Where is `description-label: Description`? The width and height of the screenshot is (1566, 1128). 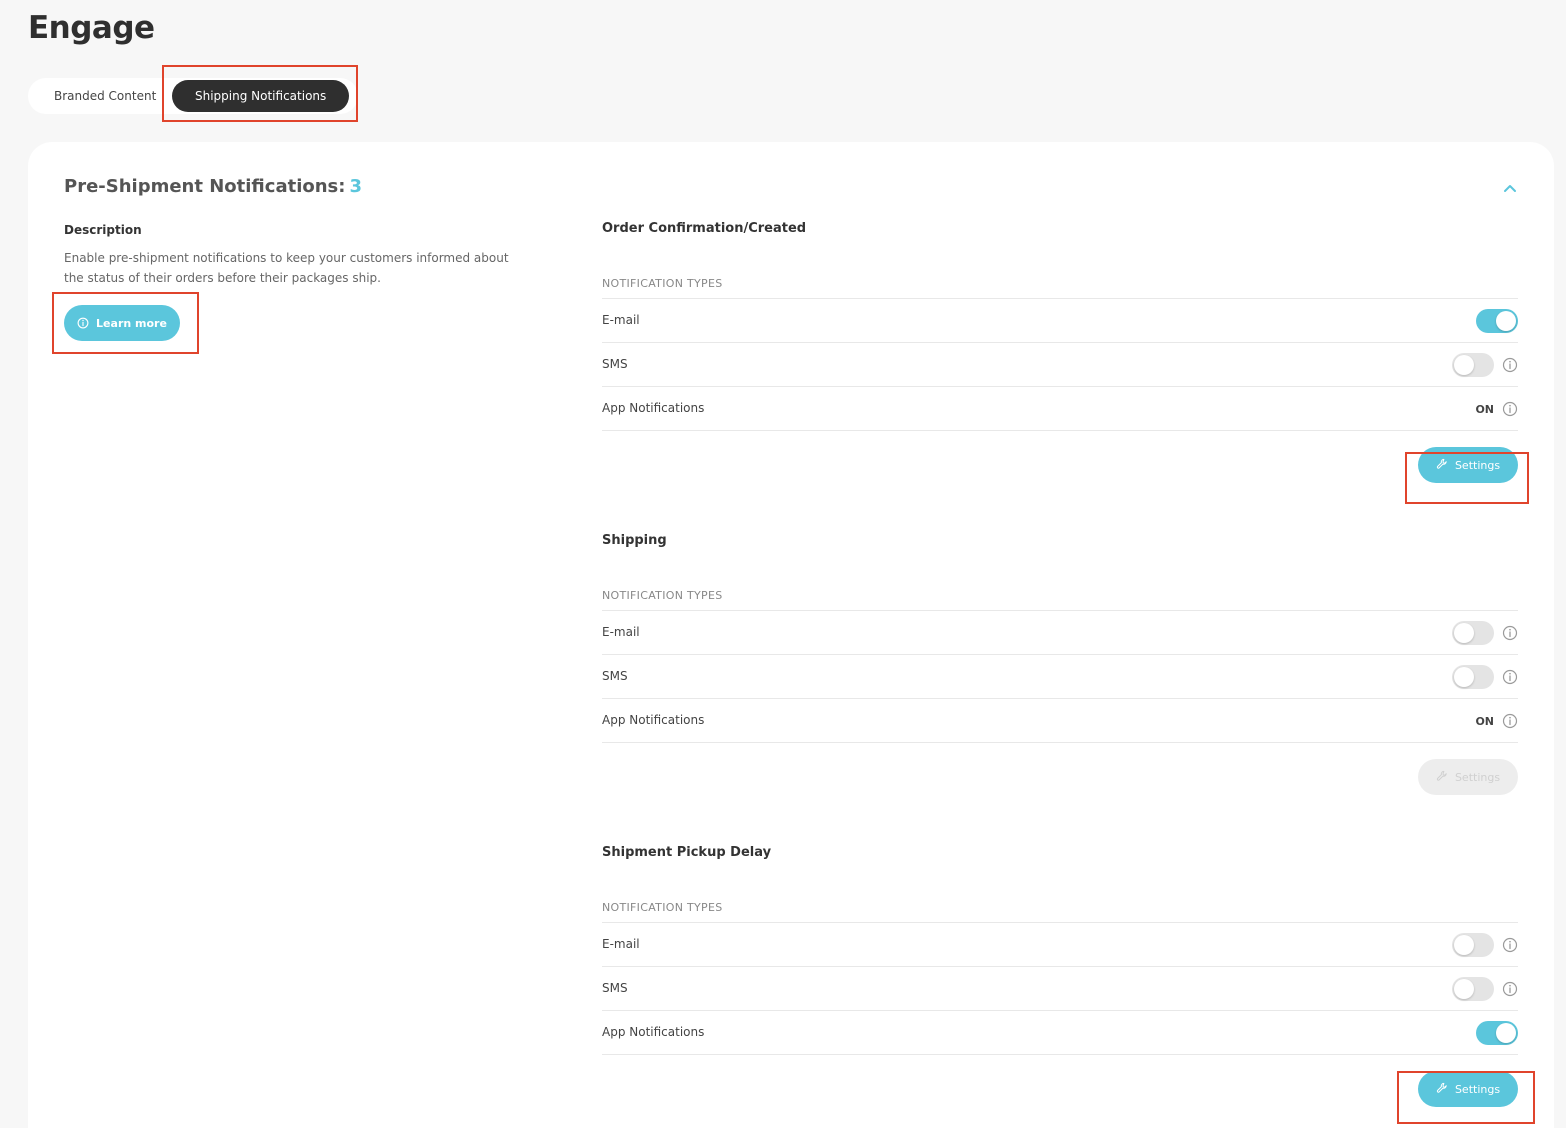 description-label: Description is located at coordinates (103, 230).